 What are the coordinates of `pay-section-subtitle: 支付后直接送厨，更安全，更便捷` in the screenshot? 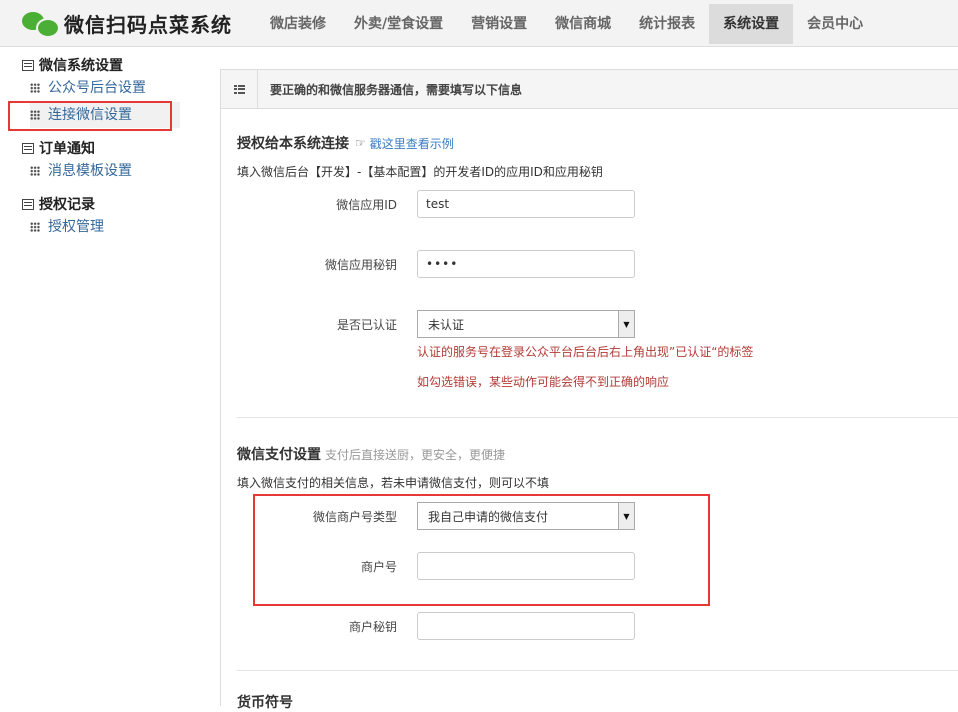 It's located at (415, 455).